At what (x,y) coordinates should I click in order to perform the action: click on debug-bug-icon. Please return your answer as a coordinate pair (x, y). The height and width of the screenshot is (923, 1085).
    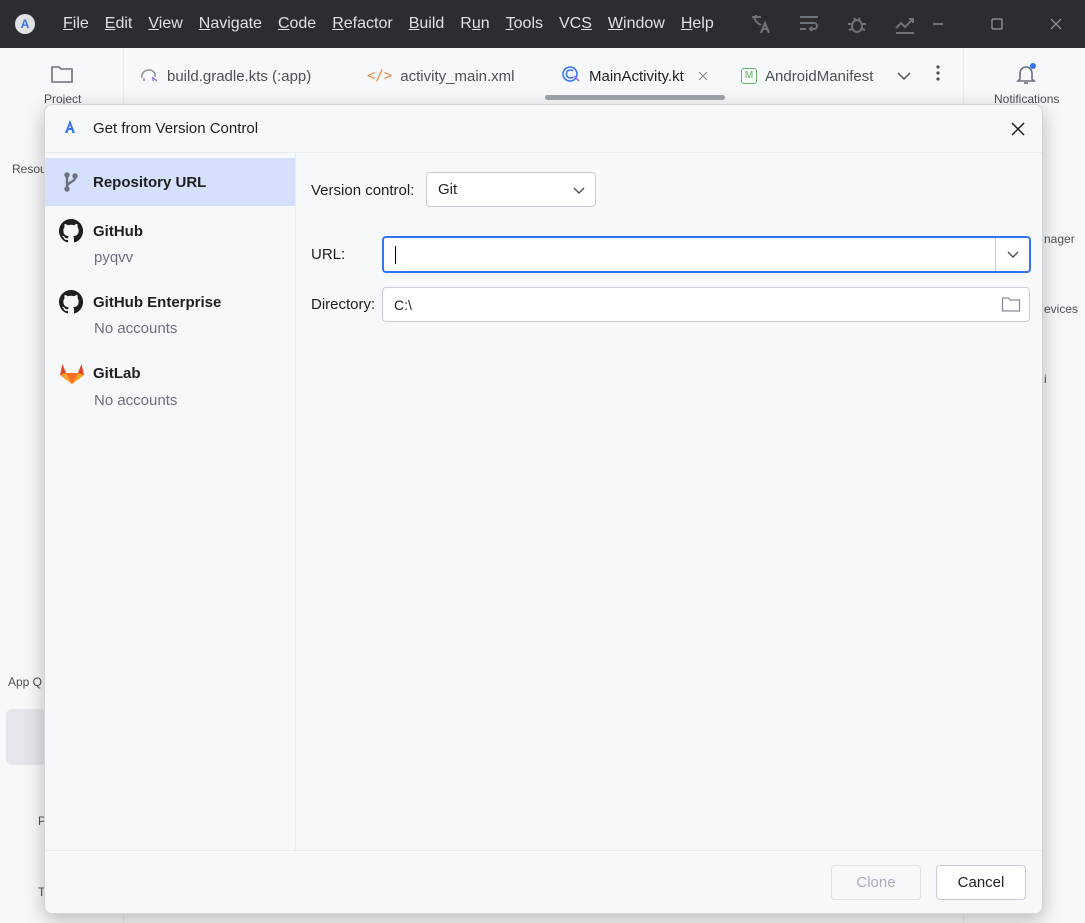
    Looking at the image, I should click on (857, 24).